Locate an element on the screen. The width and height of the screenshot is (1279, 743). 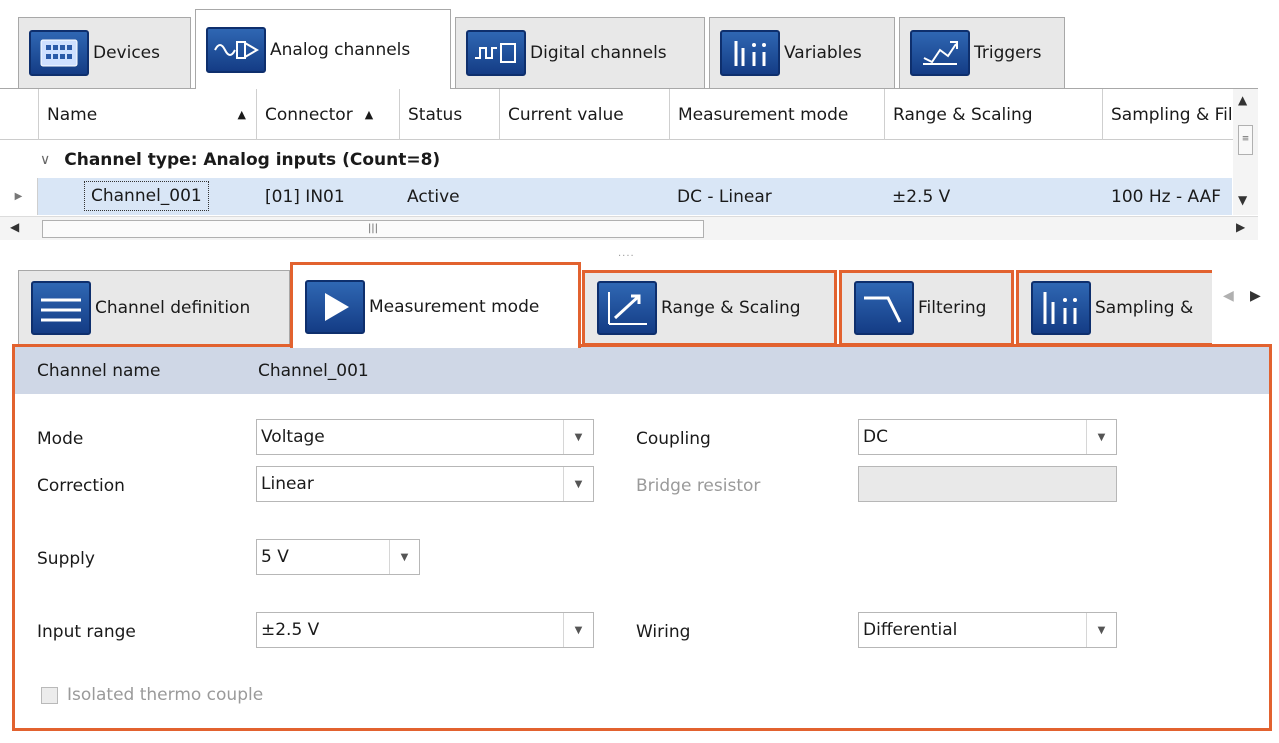
column-label: Sampling & Filt is located at coordinates (1172, 114).